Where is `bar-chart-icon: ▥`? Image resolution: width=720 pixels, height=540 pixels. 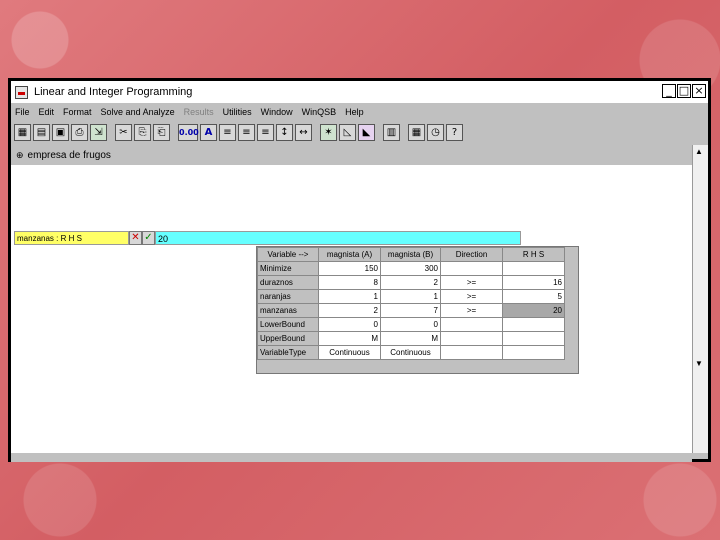
bar-chart-icon: ▥ is located at coordinates (391, 132).